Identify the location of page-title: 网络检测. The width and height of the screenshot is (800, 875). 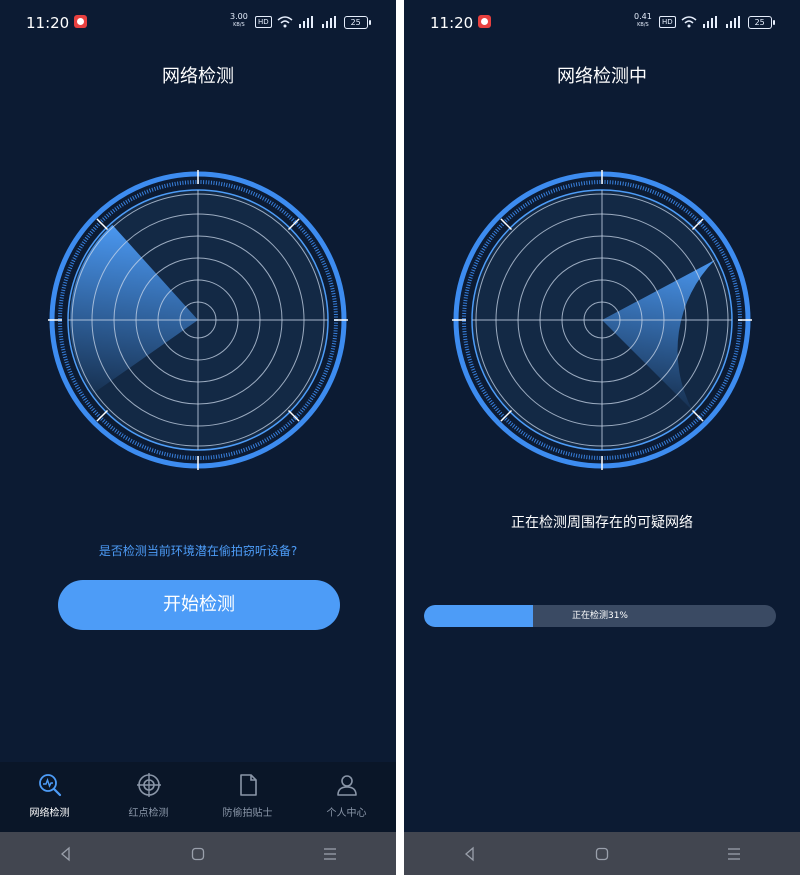
(198, 76).